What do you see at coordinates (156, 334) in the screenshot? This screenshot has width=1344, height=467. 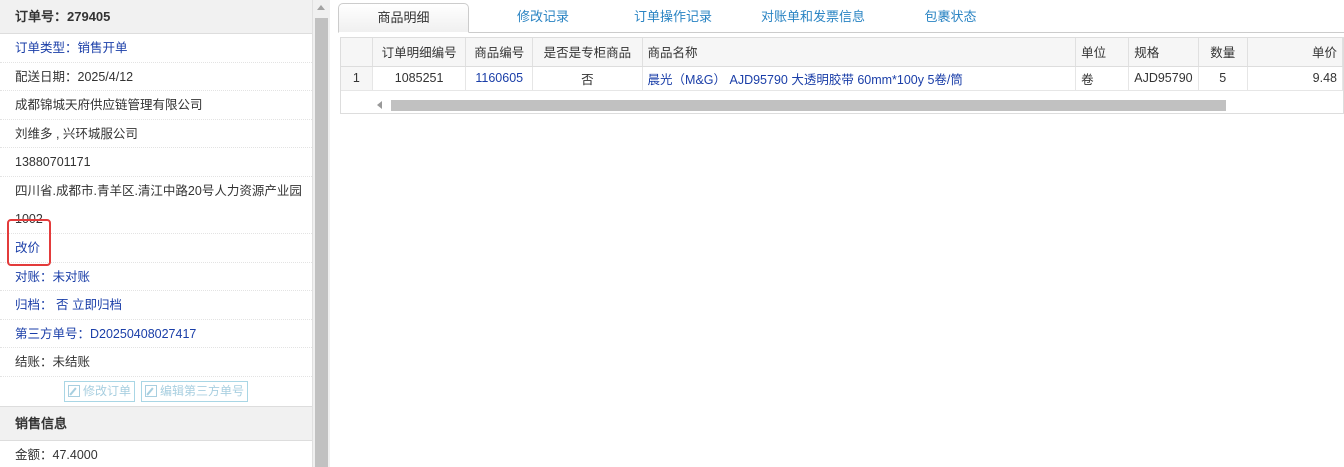 I see `third-party-order-number: 第三方单号：D20250408027417` at bounding box center [156, 334].